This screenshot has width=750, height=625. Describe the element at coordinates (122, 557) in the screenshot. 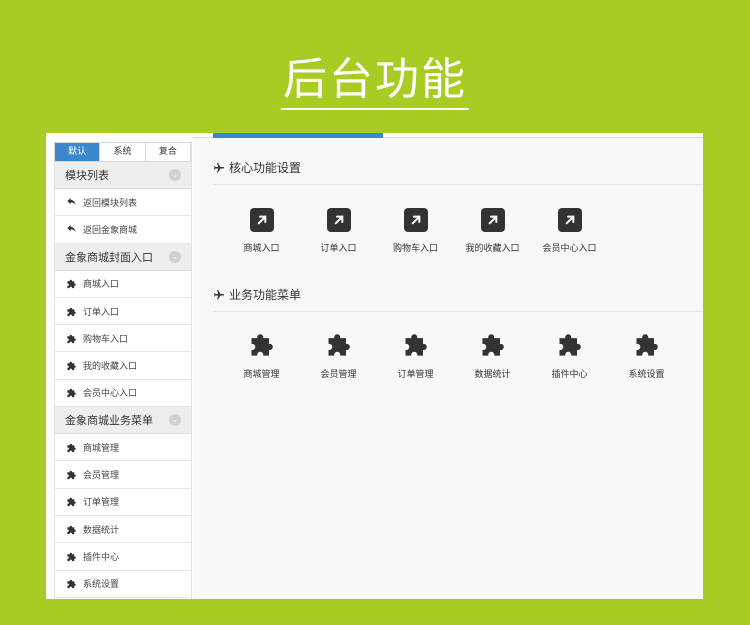

I see `sidebar-item: 插件中心` at that location.